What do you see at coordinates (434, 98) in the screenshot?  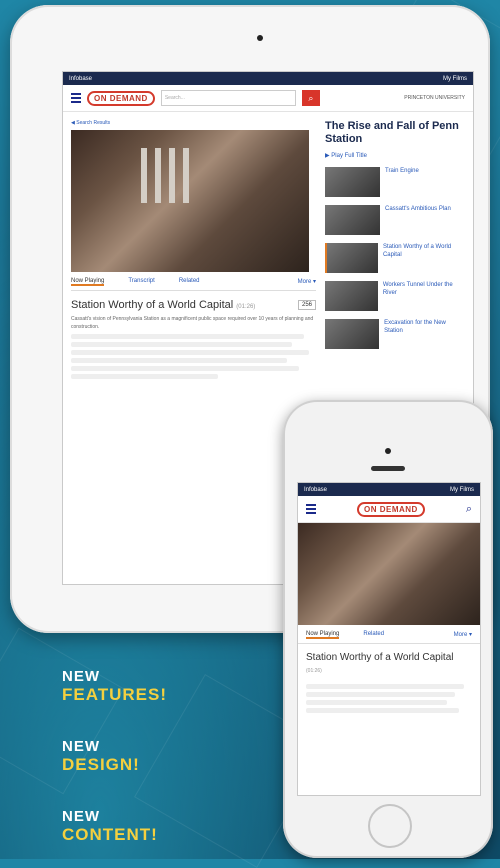 I see `institution-logo: PRINCETON UNIVERSITY` at bounding box center [434, 98].